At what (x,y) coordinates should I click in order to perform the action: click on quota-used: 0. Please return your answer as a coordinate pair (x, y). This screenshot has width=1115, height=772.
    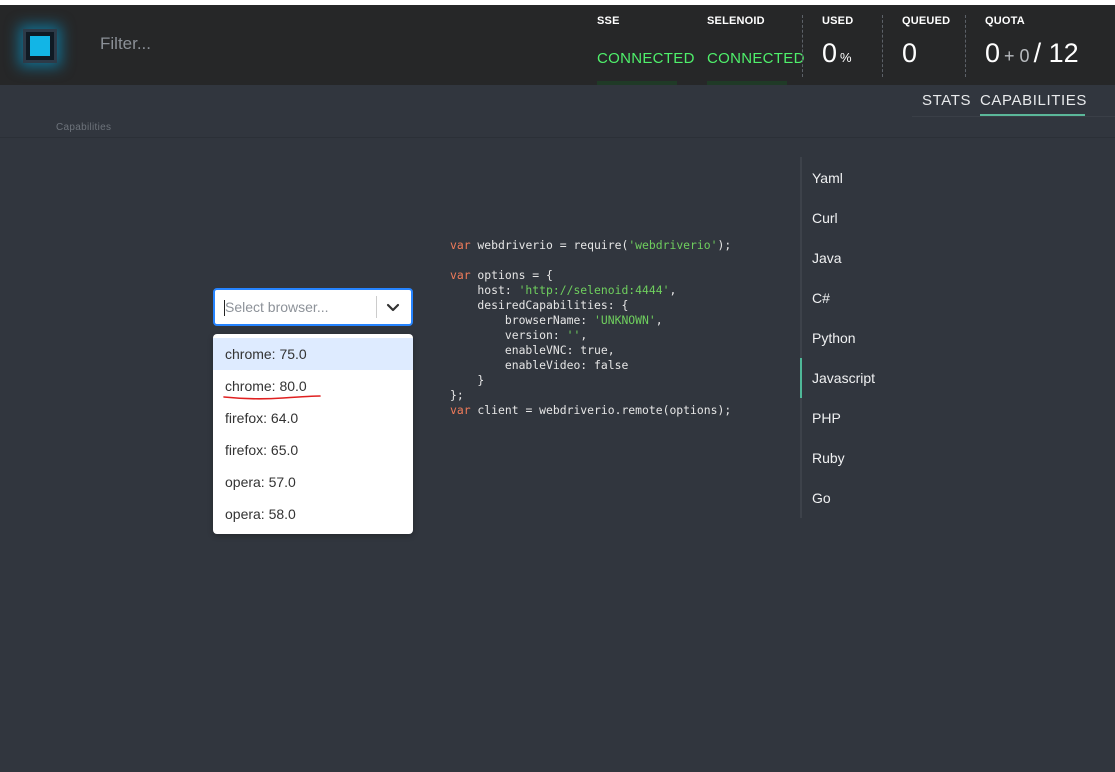
    Looking at the image, I should click on (993, 53).